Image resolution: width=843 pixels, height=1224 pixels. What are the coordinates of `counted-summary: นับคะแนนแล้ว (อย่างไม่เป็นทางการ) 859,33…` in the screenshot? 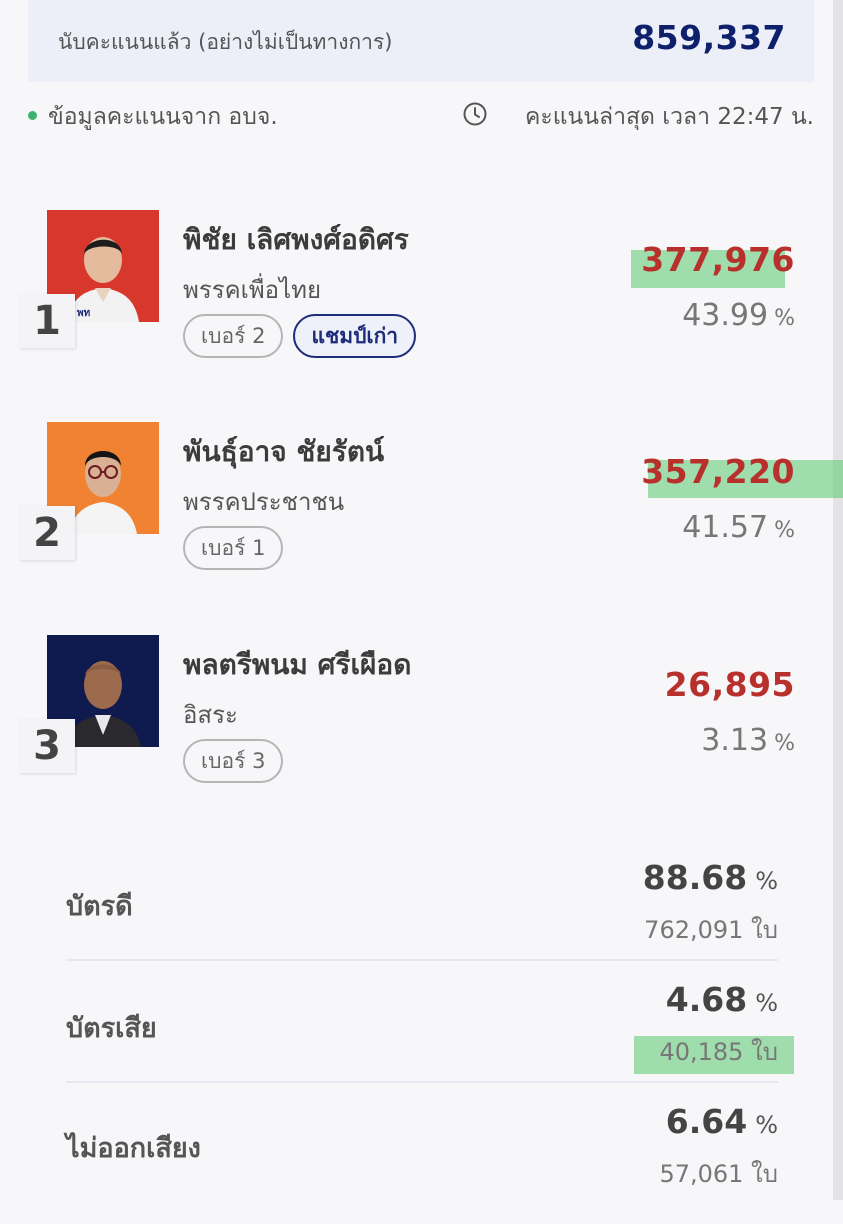 It's located at (421, 41).